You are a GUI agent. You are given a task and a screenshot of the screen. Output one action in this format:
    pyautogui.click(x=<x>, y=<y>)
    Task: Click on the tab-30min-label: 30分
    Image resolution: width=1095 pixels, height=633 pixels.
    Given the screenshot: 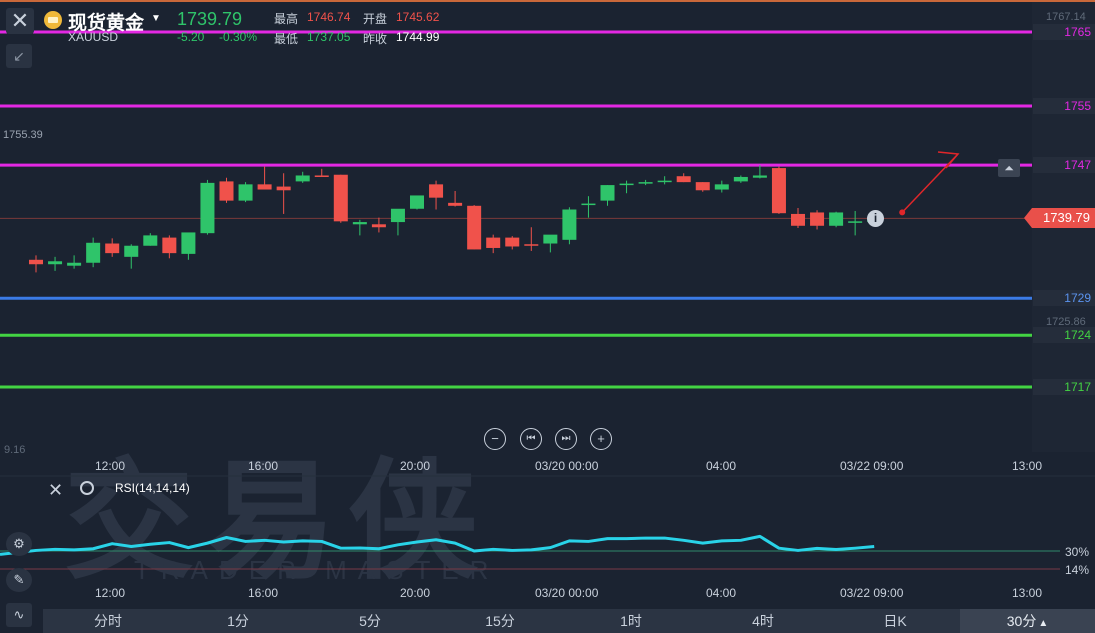 What is the action you would take?
    pyautogui.click(x=1021, y=621)
    